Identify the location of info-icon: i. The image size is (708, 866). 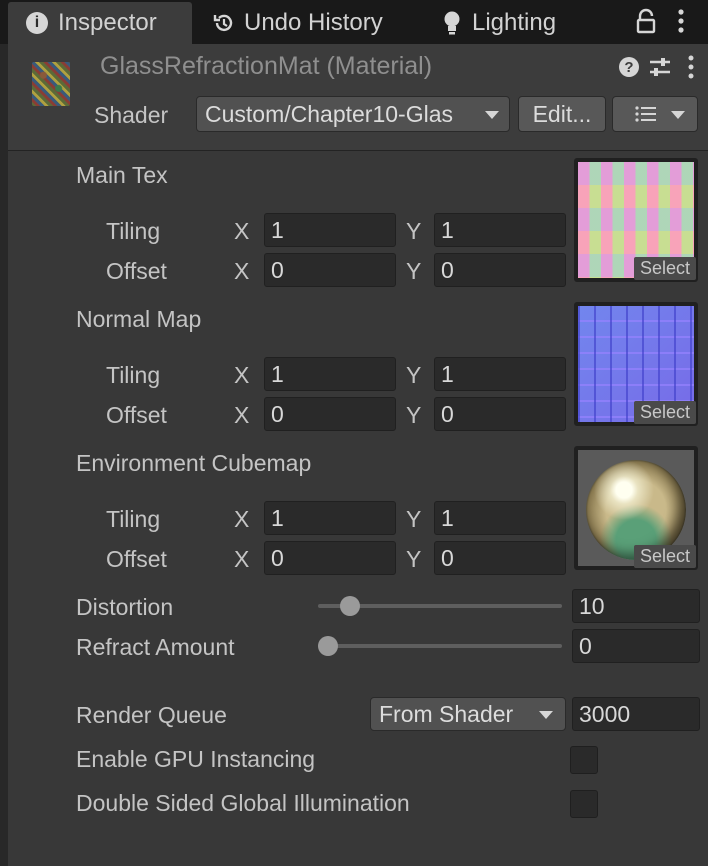
(37, 23).